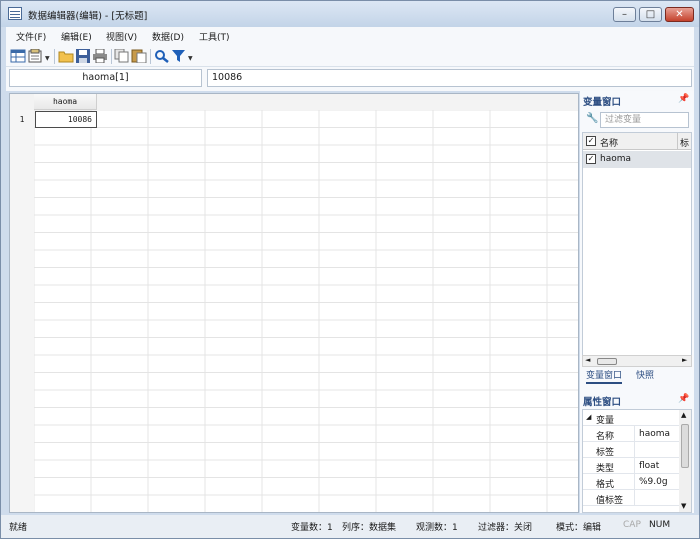  I want to click on scroll-up-icon: ▲, so click(683, 415).